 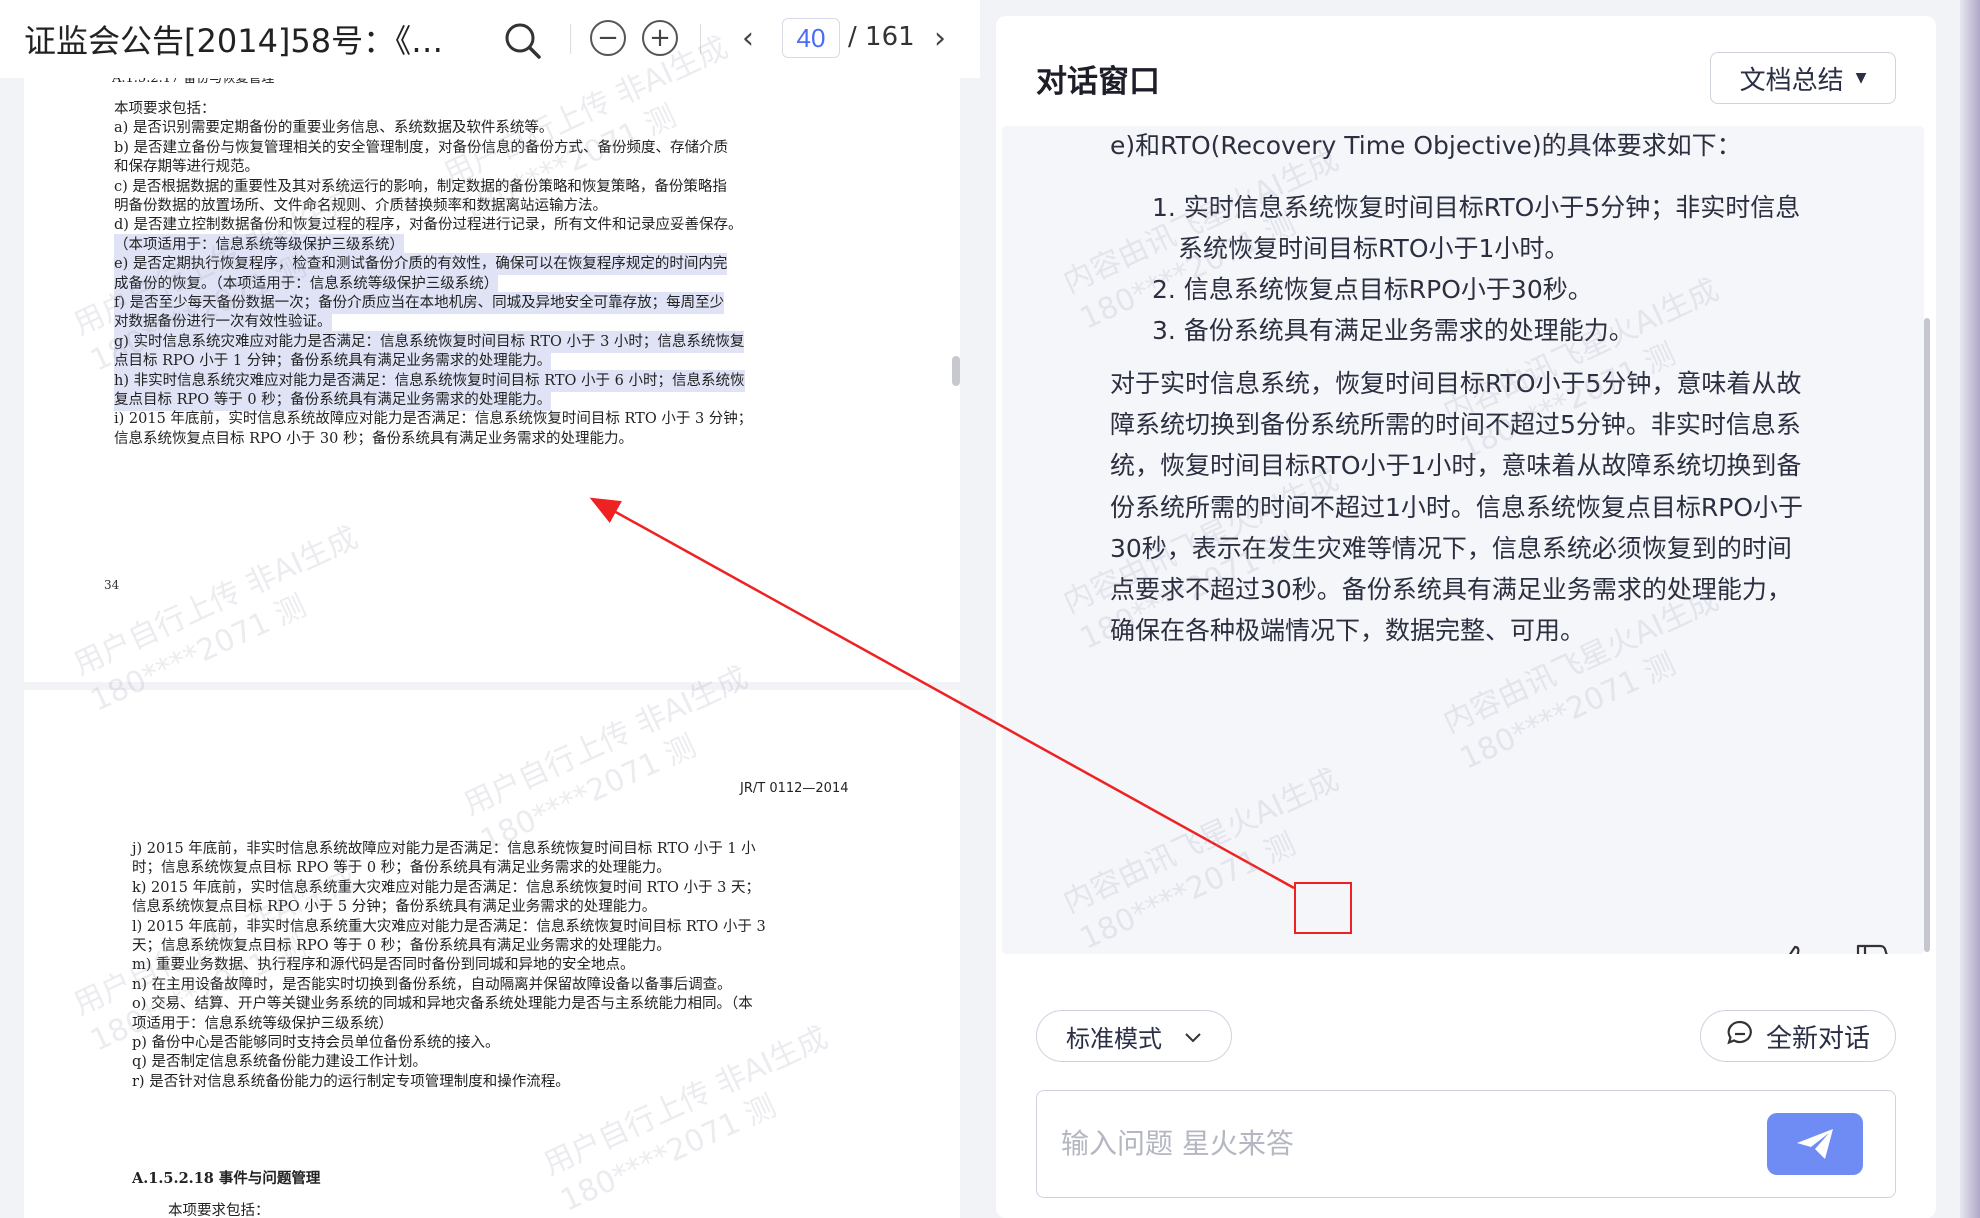 What do you see at coordinates (1323, 908) in the screenshot?
I see `annotation-highlight-box` at bounding box center [1323, 908].